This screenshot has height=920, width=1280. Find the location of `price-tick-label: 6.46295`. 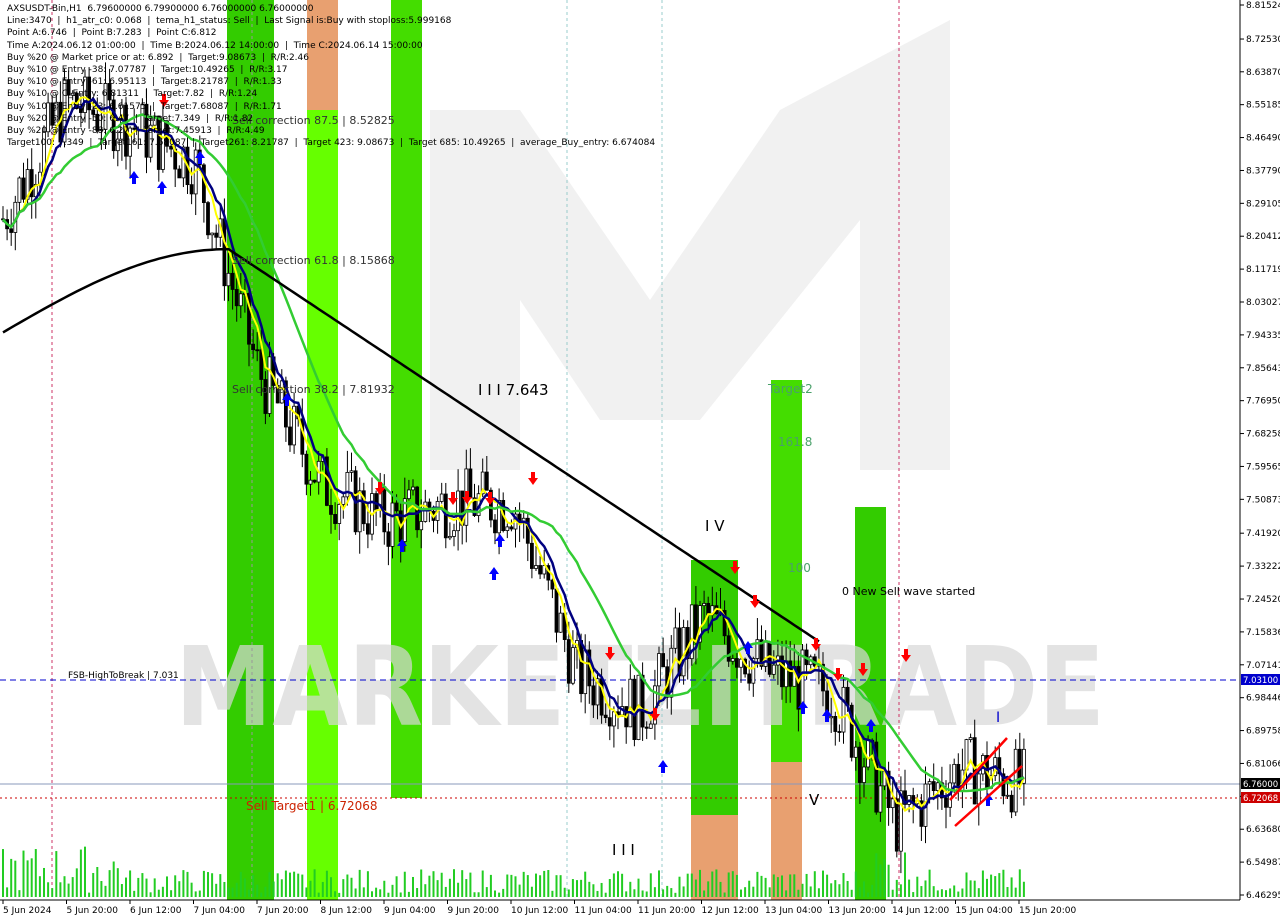

price-tick-label: 6.46295 is located at coordinates (1263, 896).